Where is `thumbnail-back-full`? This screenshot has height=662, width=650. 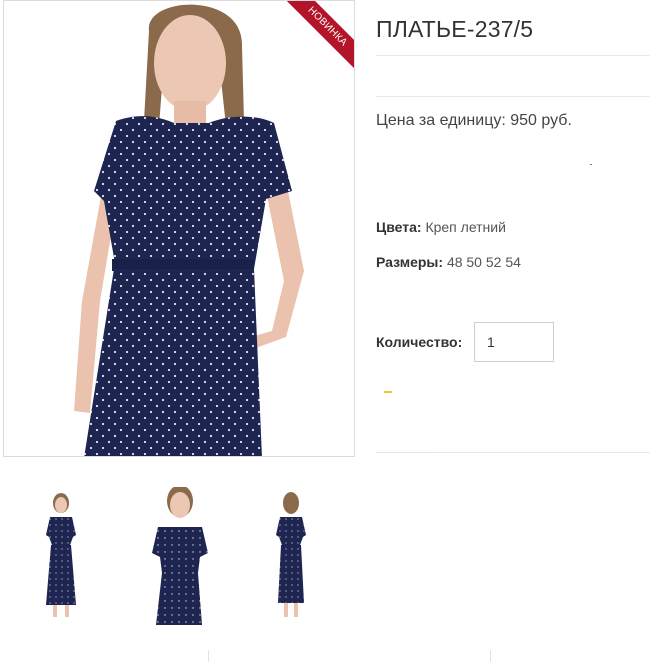
thumbnail-back-full is located at coordinates (293, 556).